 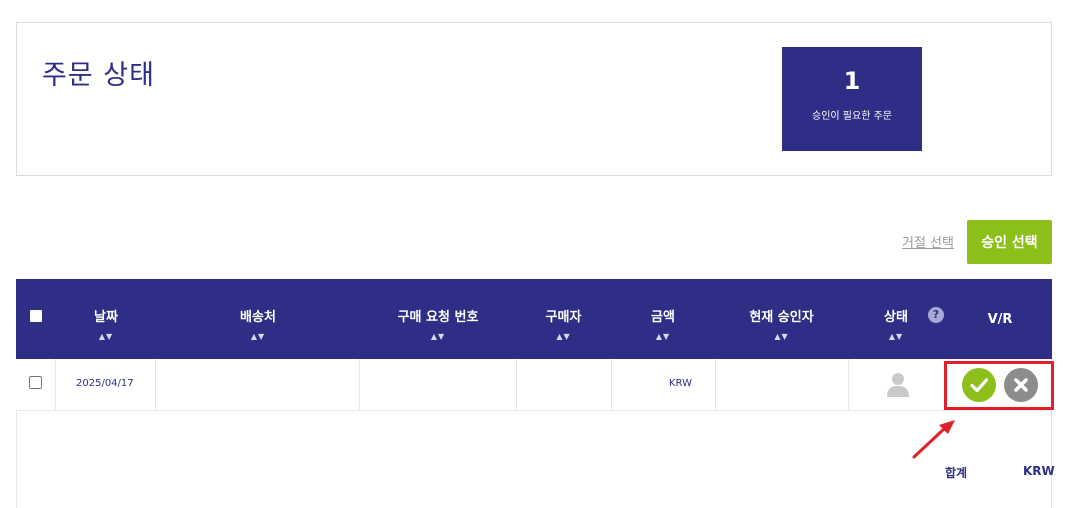 What do you see at coordinates (438, 385) in the screenshot?
I see `request-number-cell` at bounding box center [438, 385].